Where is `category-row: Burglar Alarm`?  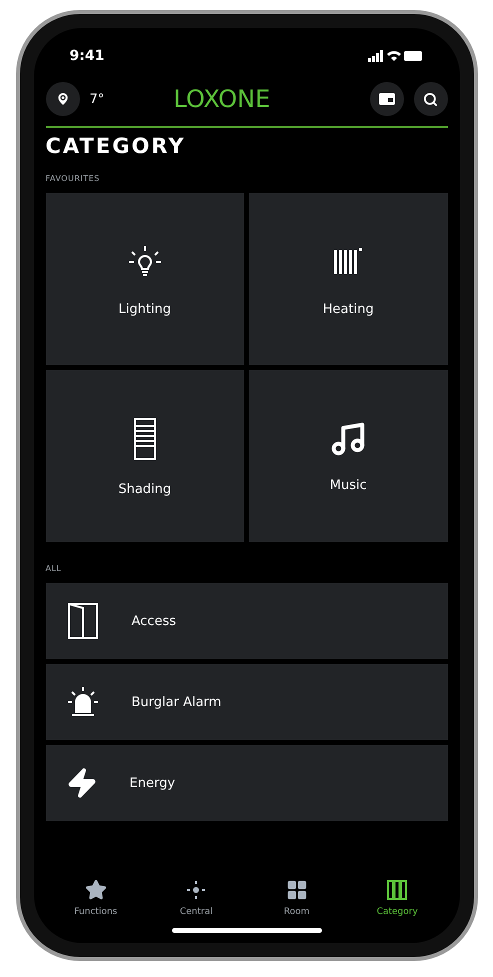 category-row: Burglar Alarm is located at coordinates (247, 702).